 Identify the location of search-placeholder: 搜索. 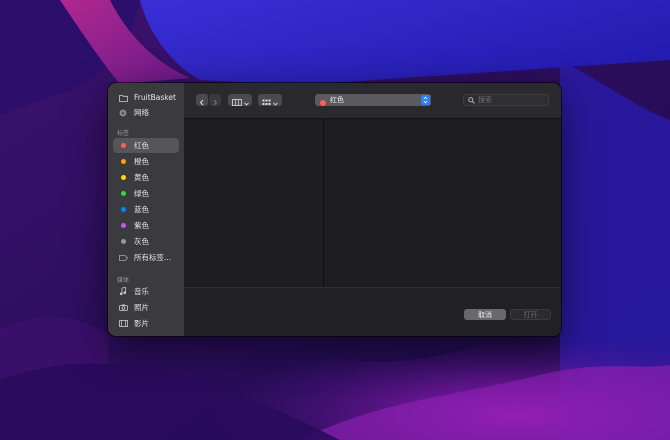
(485, 100).